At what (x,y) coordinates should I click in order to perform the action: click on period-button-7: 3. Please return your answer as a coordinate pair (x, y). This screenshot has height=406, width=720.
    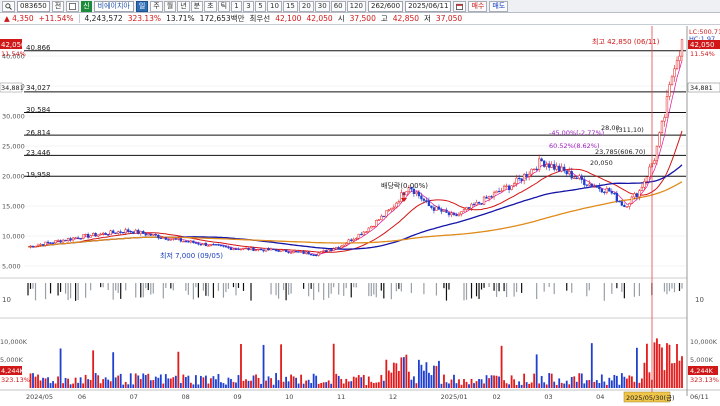
    Looking at the image, I should click on (249, 6).